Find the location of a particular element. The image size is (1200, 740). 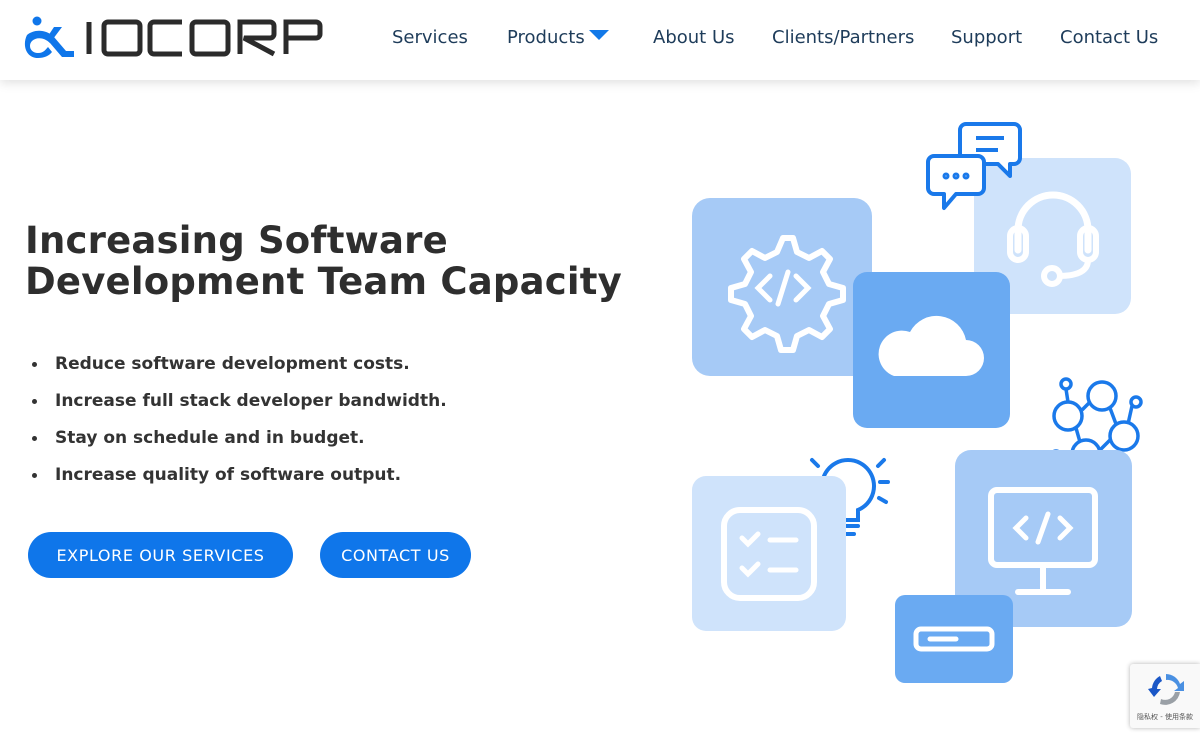

cloud-icon is located at coordinates (931, 350).